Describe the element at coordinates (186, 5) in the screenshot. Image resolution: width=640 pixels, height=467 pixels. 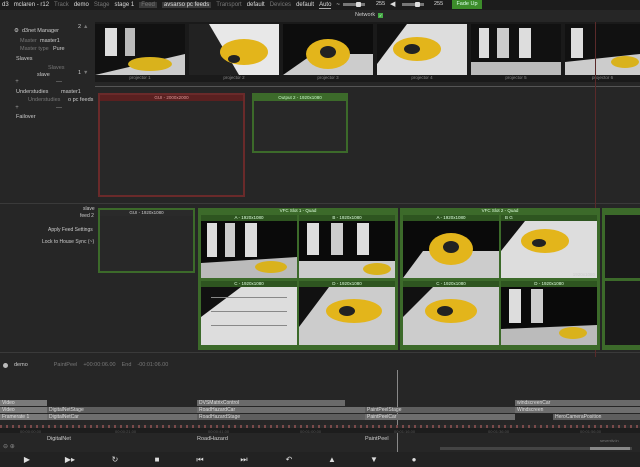
I see `feed-value: avsarso pc feeds` at that location.